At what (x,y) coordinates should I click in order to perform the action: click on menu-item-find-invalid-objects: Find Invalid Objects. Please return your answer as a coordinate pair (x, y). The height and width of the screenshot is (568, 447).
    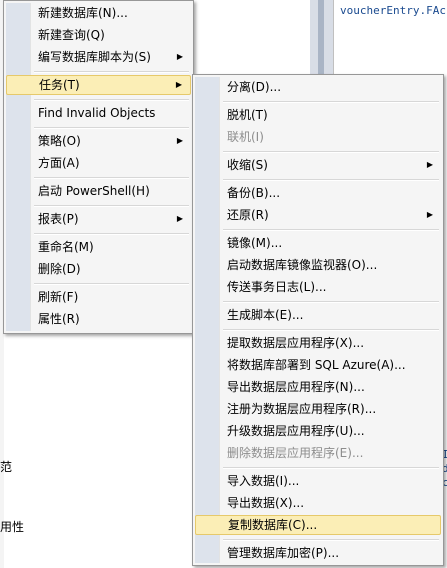
    Looking at the image, I should click on (98, 113).